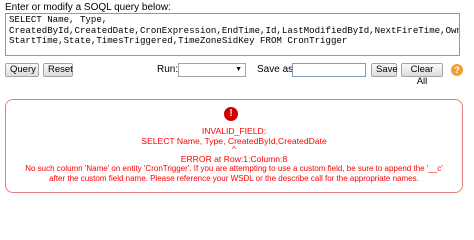 The image size is (474, 240). Describe the element at coordinates (22, 70) in the screenshot. I see `query-button: Query` at that location.